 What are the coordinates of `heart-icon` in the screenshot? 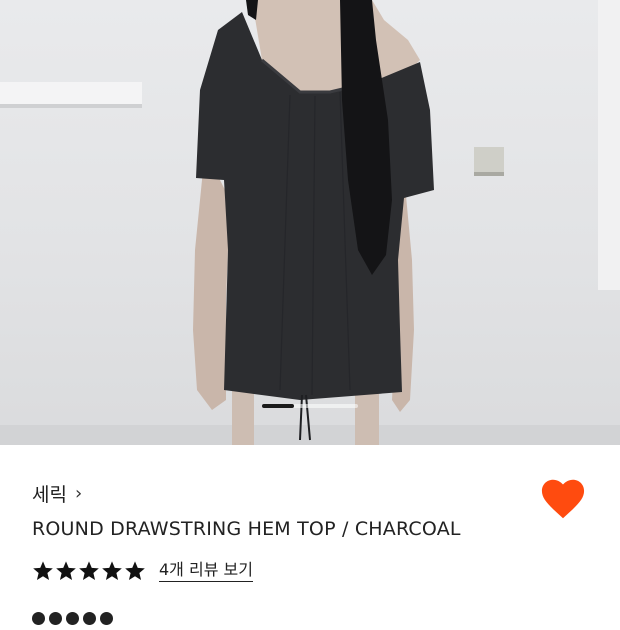 It's located at (563, 499).